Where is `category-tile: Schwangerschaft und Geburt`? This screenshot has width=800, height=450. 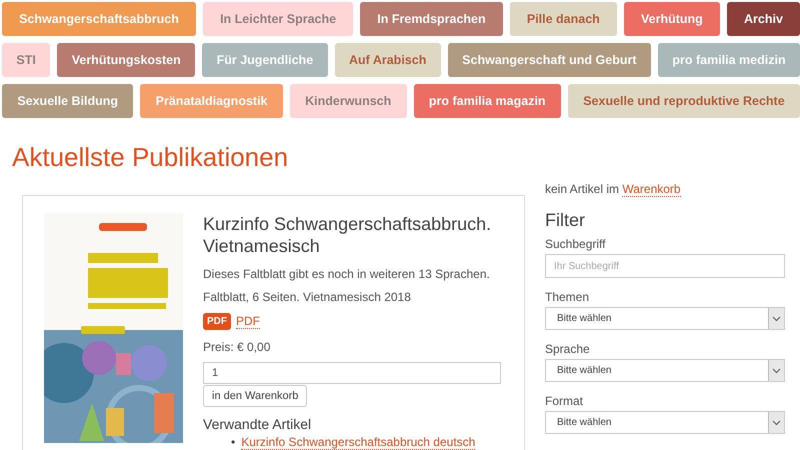
category-tile: Schwangerschaft und Geburt is located at coordinates (549, 60).